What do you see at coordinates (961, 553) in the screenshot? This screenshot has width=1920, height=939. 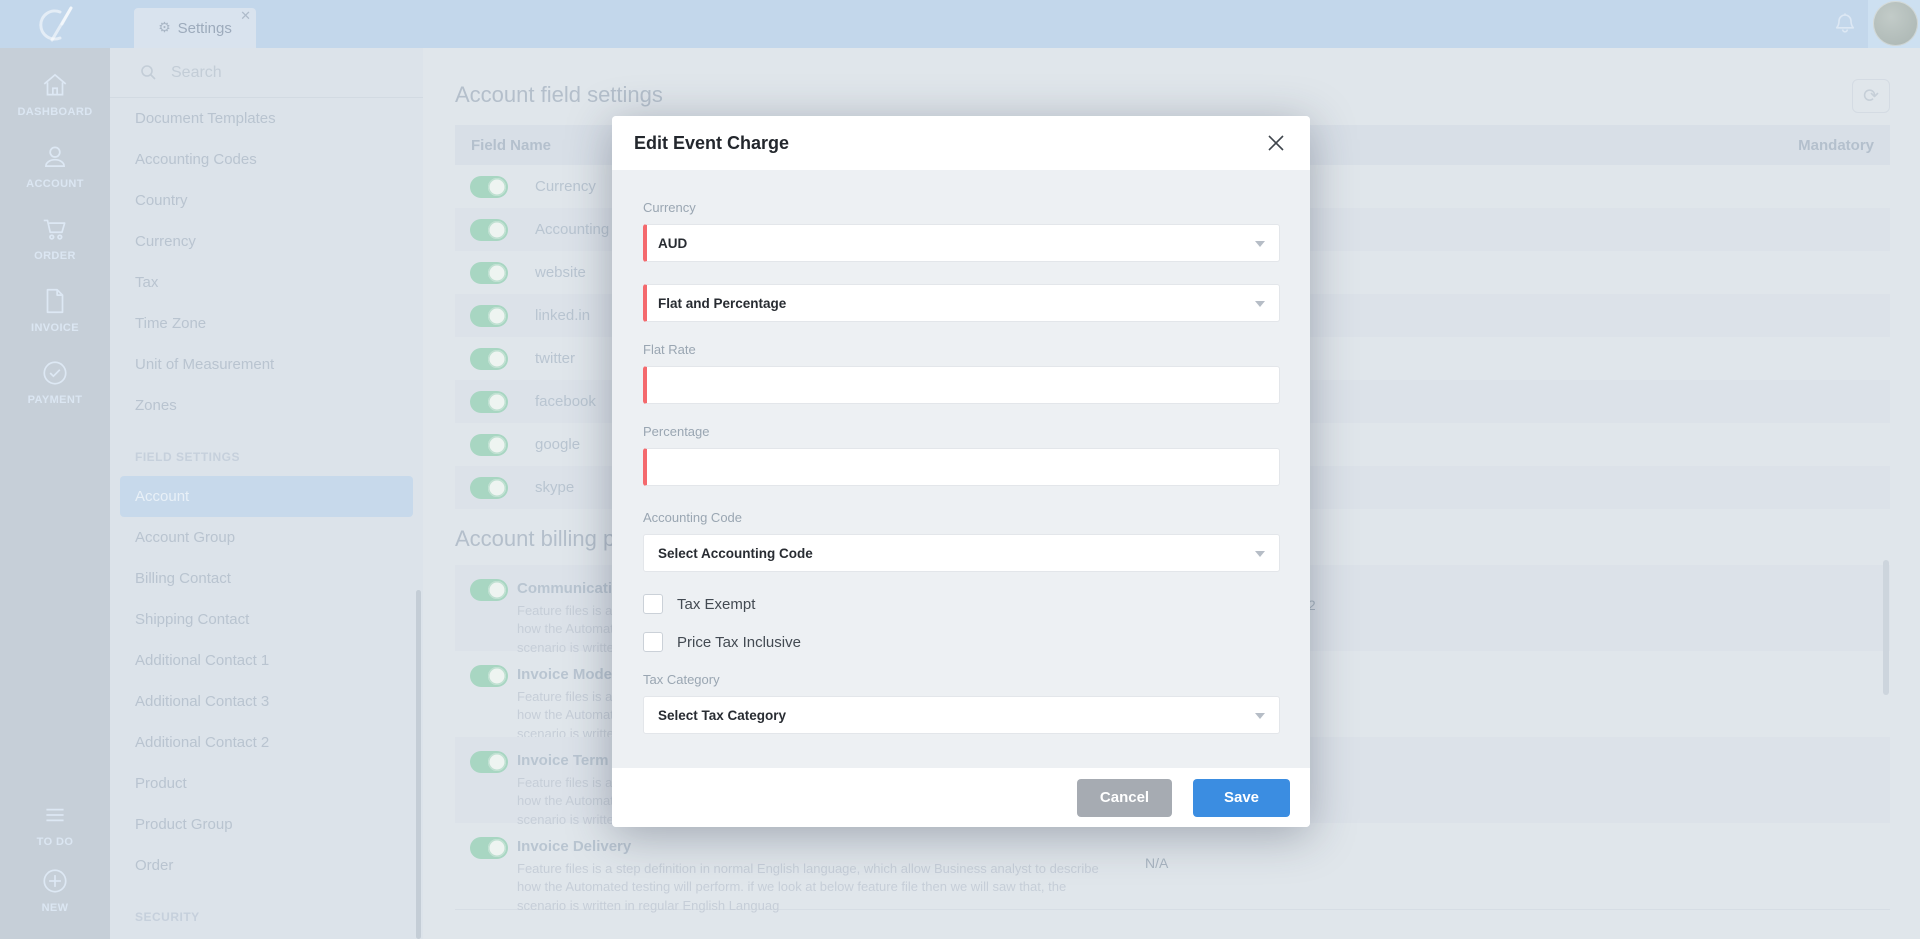 I see `accounting-code-select: Select Accounting Code` at bounding box center [961, 553].